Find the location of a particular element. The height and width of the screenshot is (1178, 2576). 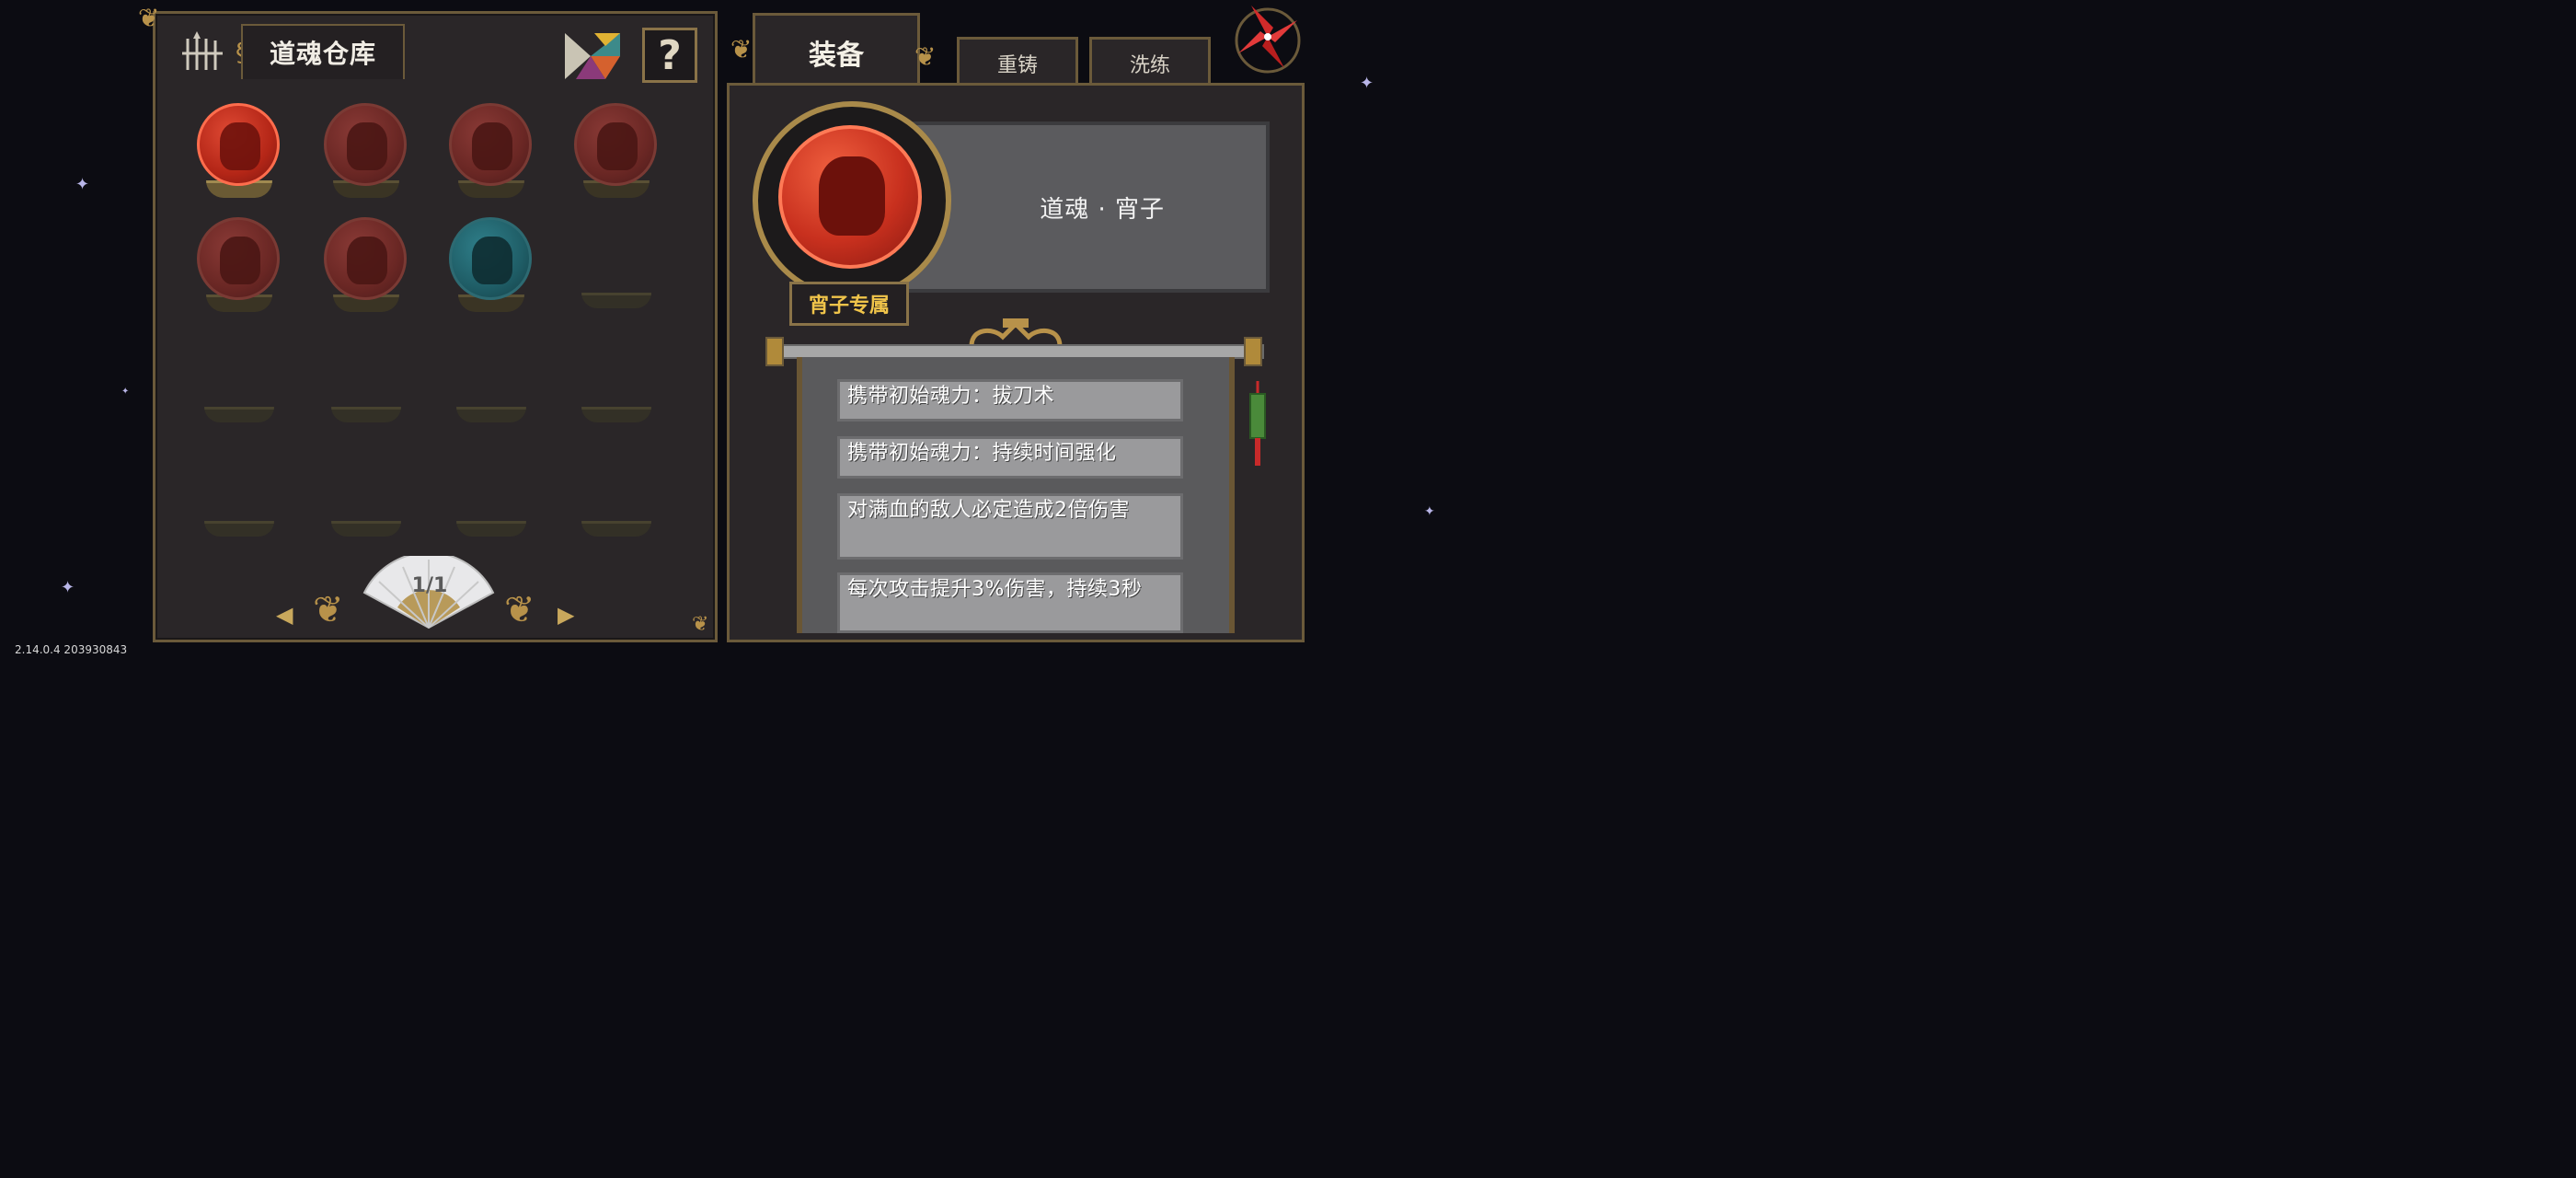

page-indicator: 1/1 is located at coordinates (429, 585).